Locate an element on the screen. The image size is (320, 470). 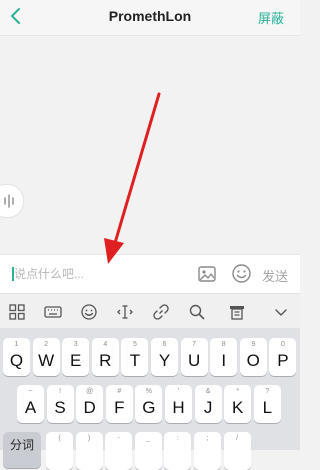
keyboard-icon is located at coordinates (53, 312).